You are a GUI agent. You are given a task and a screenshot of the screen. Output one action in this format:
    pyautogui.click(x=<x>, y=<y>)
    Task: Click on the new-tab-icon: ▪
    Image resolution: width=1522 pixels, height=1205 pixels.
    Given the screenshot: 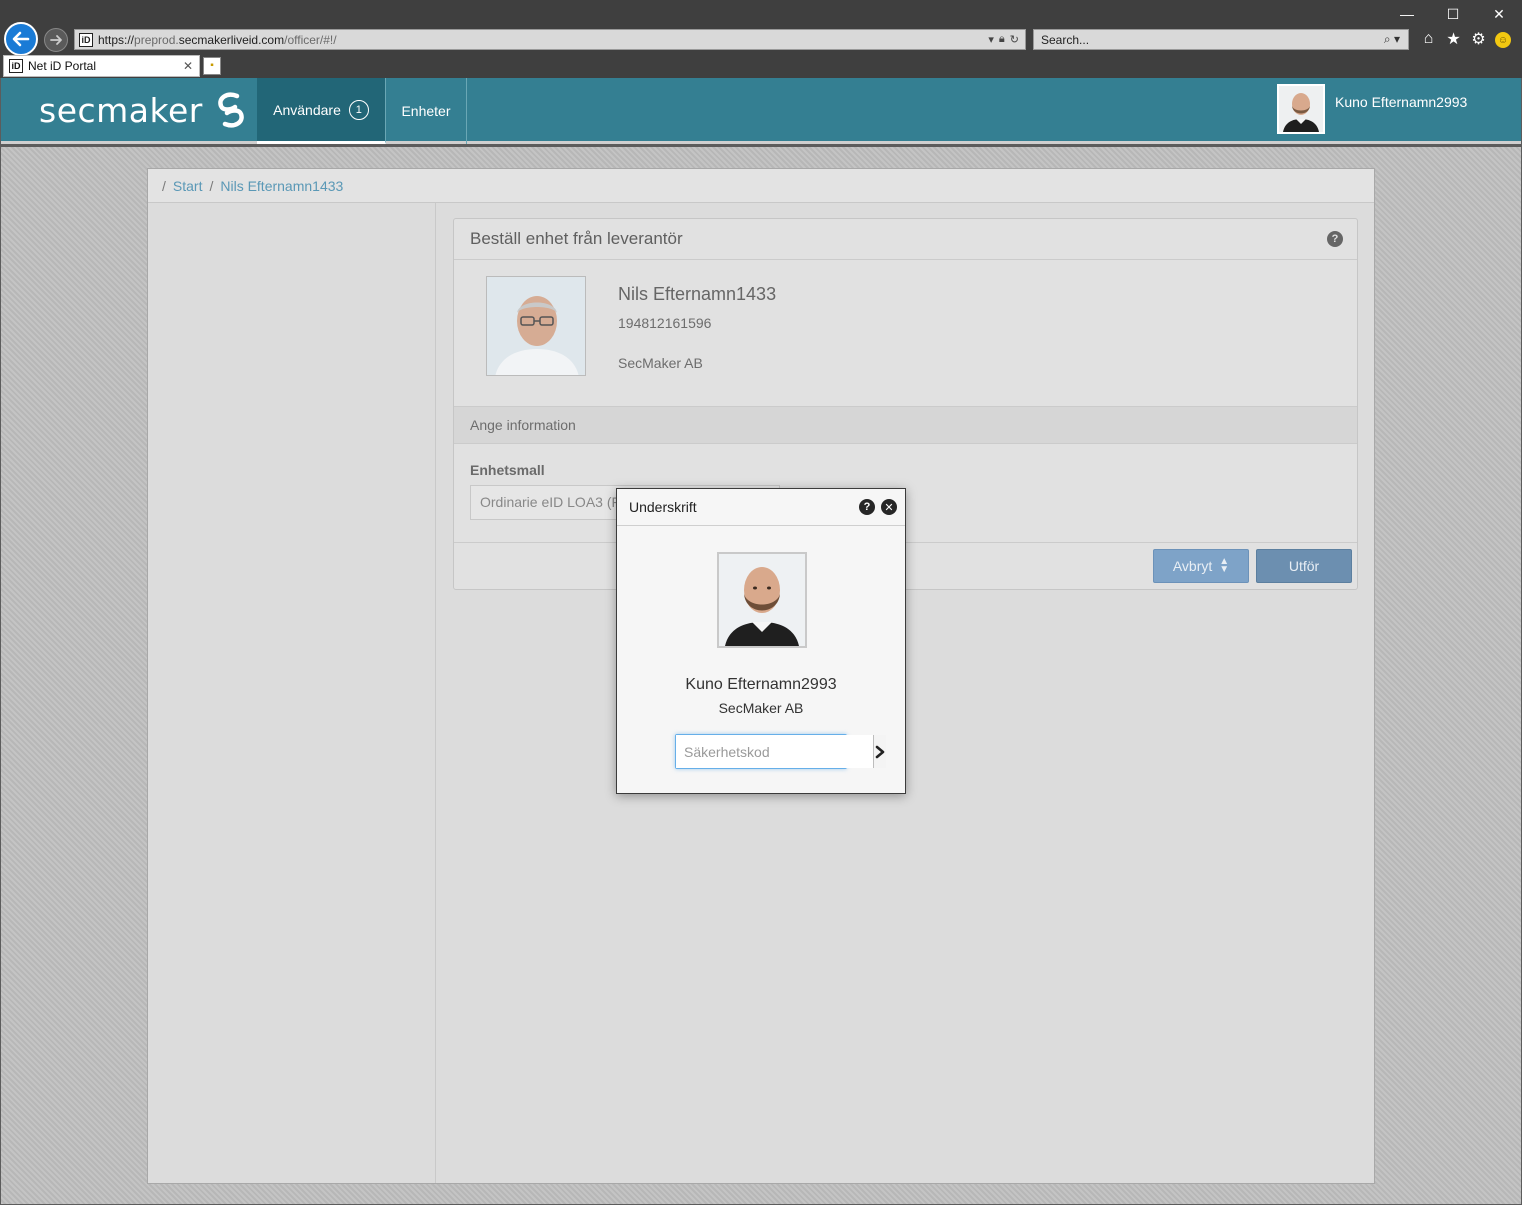 What is the action you would take?
    pyautogui.click(x=212, y=66)
    